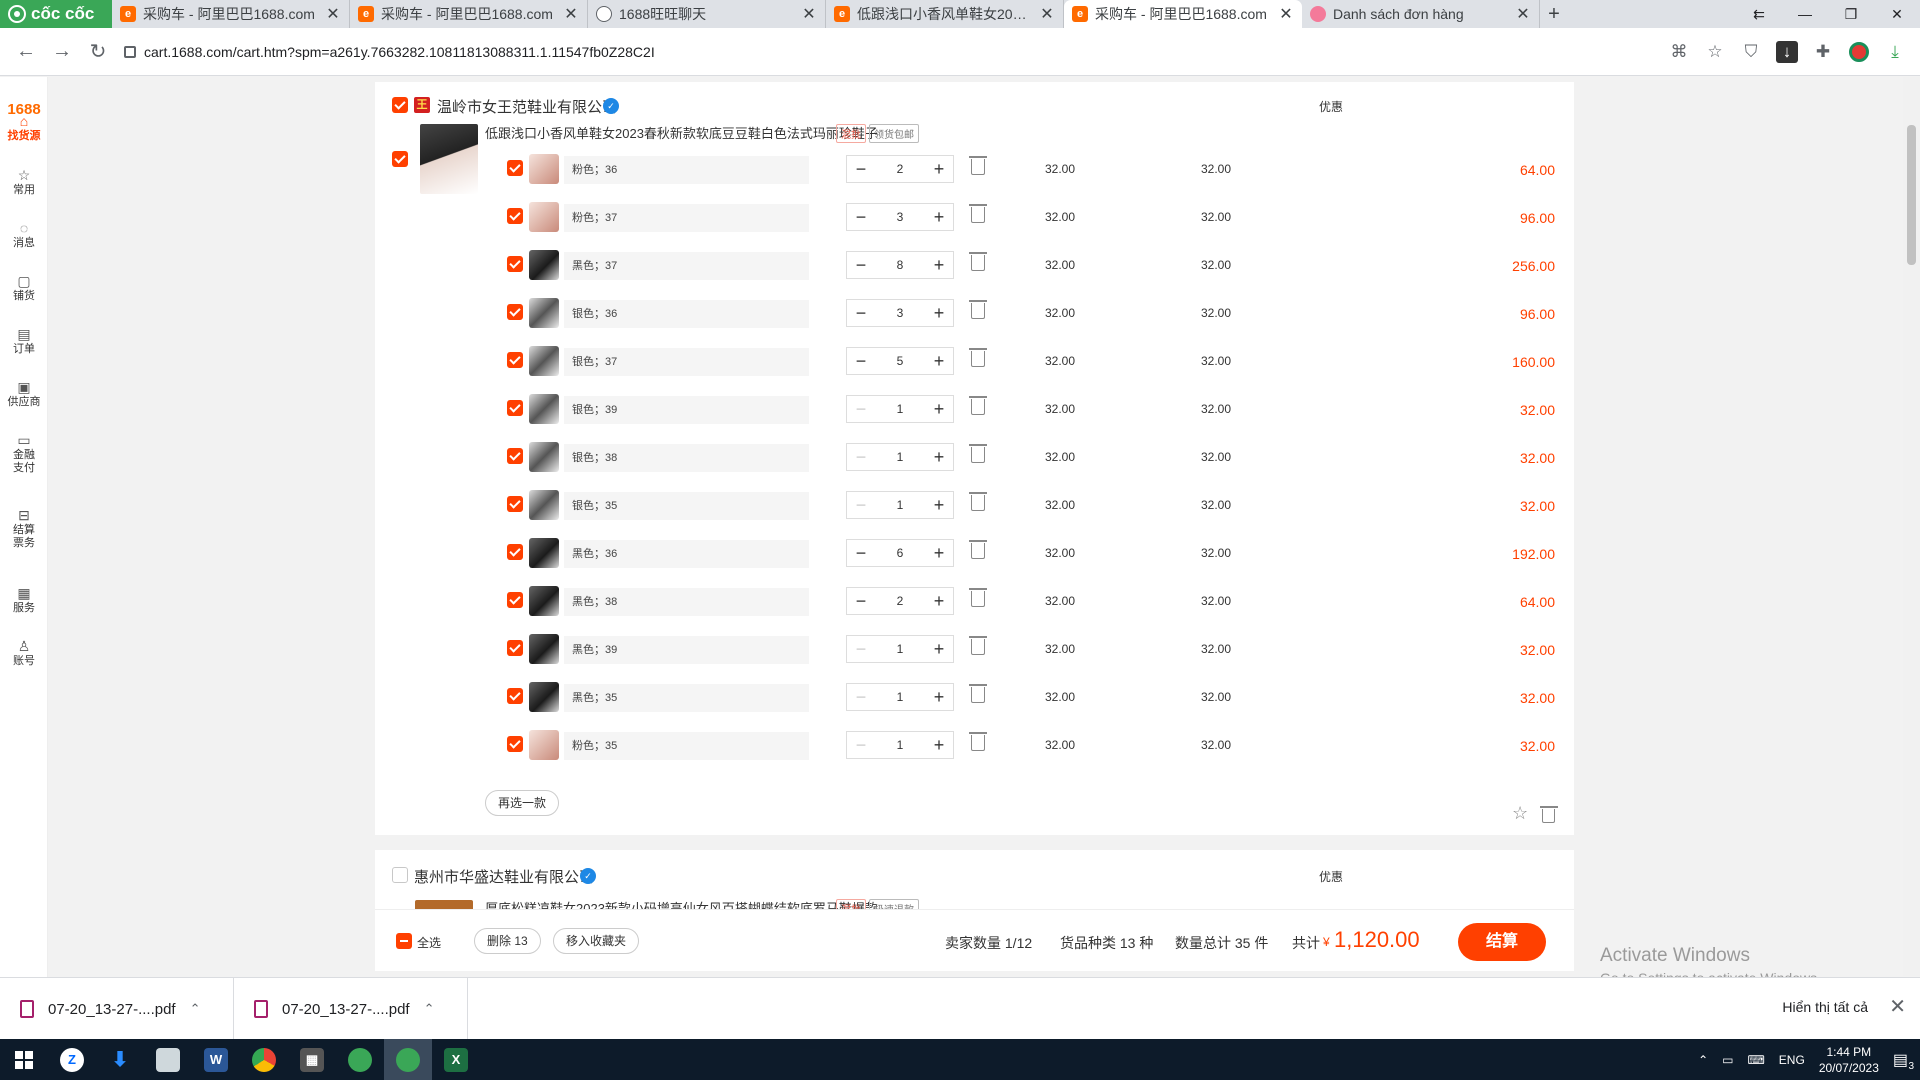 Image resolution: width=1920 pixels, height=1080 pixels. What do you see at coordinates (264, 1059) in the screenshot?
I see `taskbar-chrome-icon` at bounding box center [264, 1059].